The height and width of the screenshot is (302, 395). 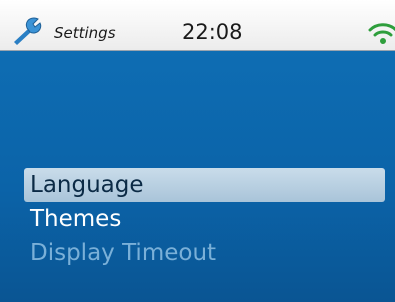 What do you see at coordinates (85, 33) in the screenshot?
I see `app-title: Settings` at bounding box center [85, 33].